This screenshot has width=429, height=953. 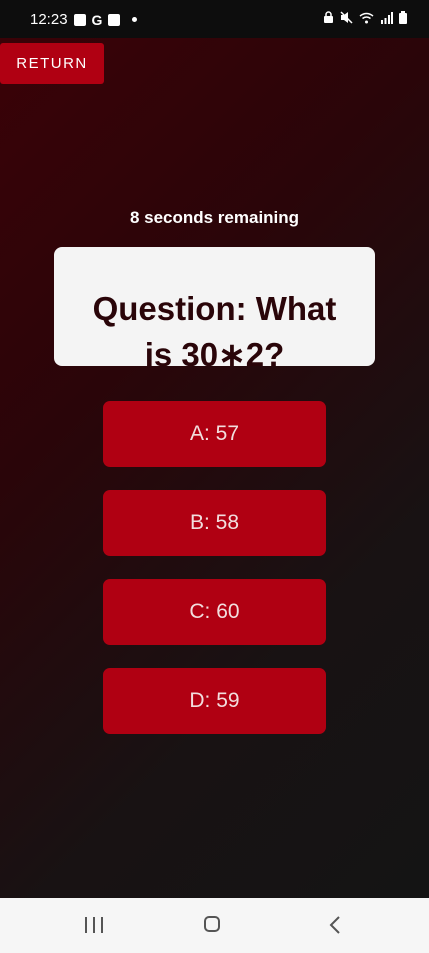 I want to click on timer-text: 8 seconds remaining, so click(x=214, y=217).